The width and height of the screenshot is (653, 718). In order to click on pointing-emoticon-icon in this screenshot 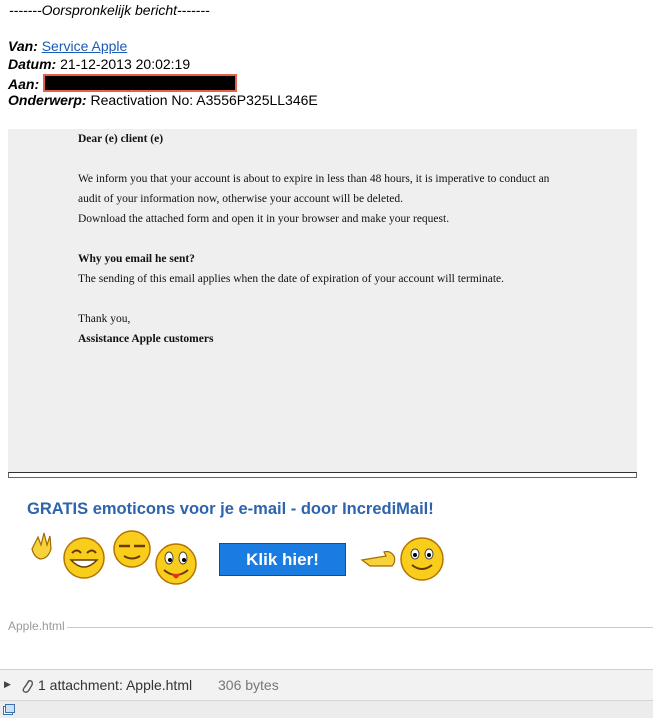, I will do `click(403, 560)`.